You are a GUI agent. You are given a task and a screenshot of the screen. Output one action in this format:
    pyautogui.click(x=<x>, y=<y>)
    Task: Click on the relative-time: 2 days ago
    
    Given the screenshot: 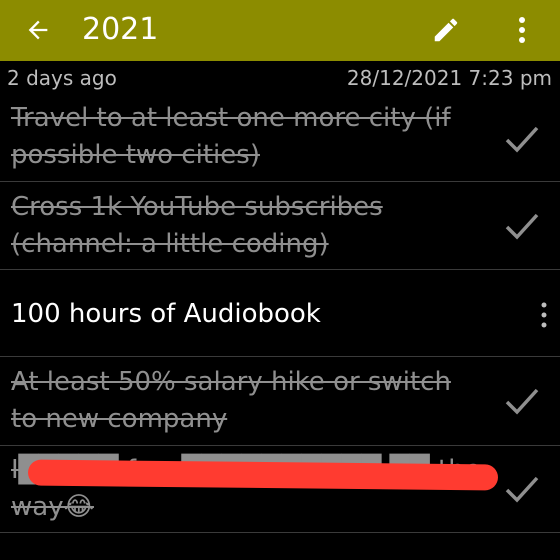 What is the action you would take?
    pyautogui.click(x=62, y=78)
    